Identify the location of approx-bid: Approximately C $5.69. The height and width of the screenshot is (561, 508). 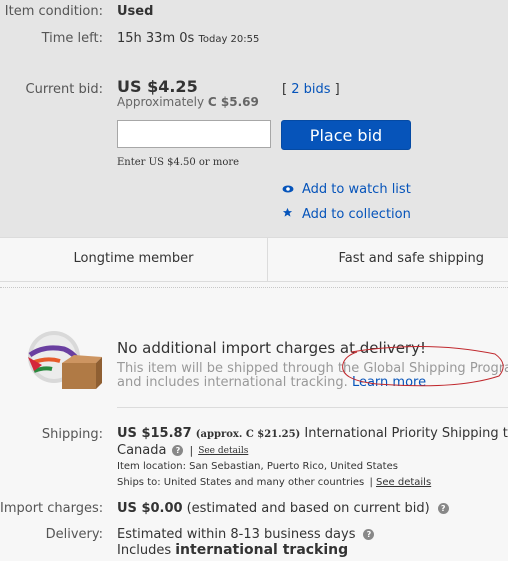
(188, 102).